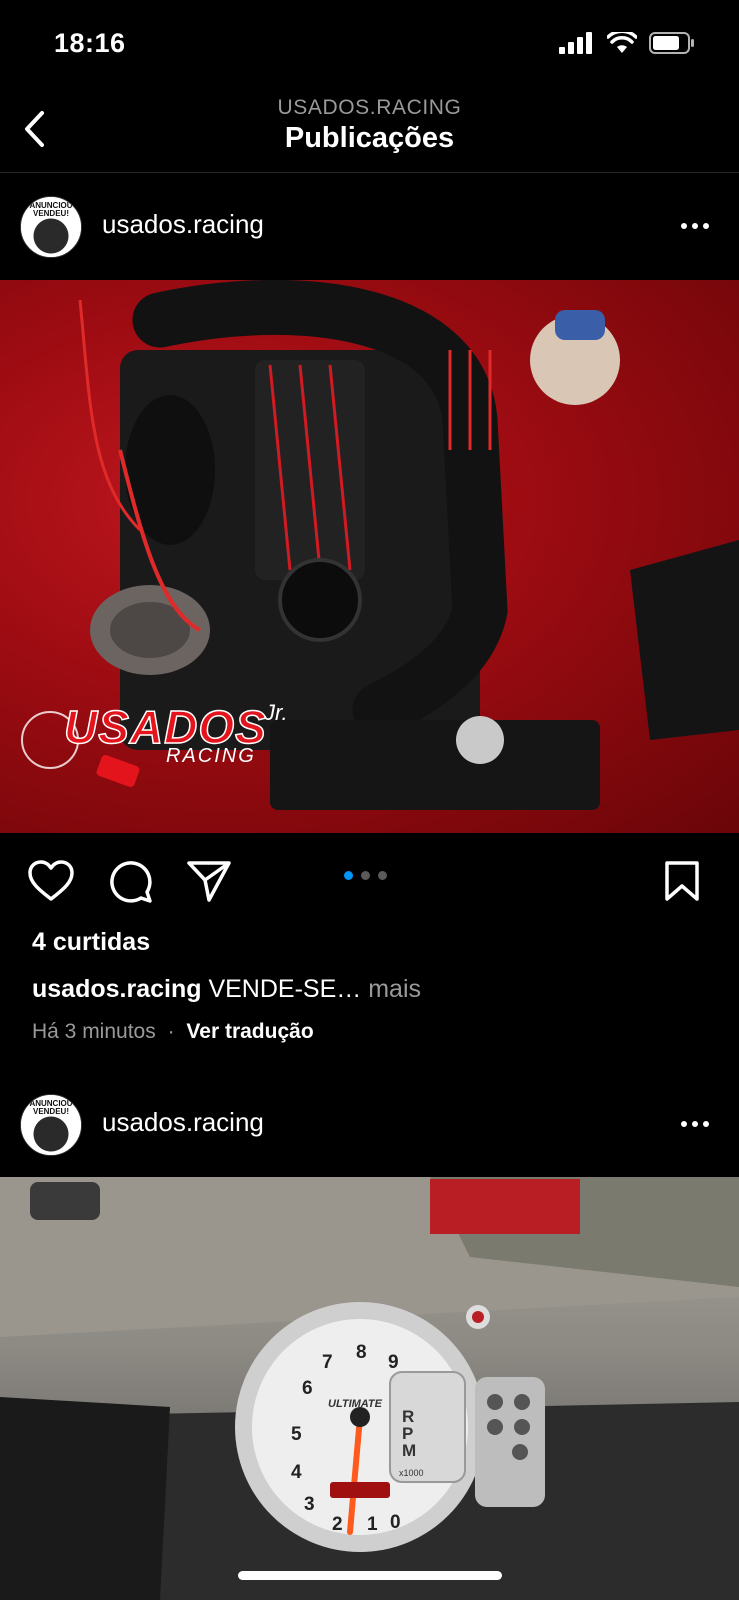 The image size is (739, 1600). I want to click on signal-icon, so click(575, 43).